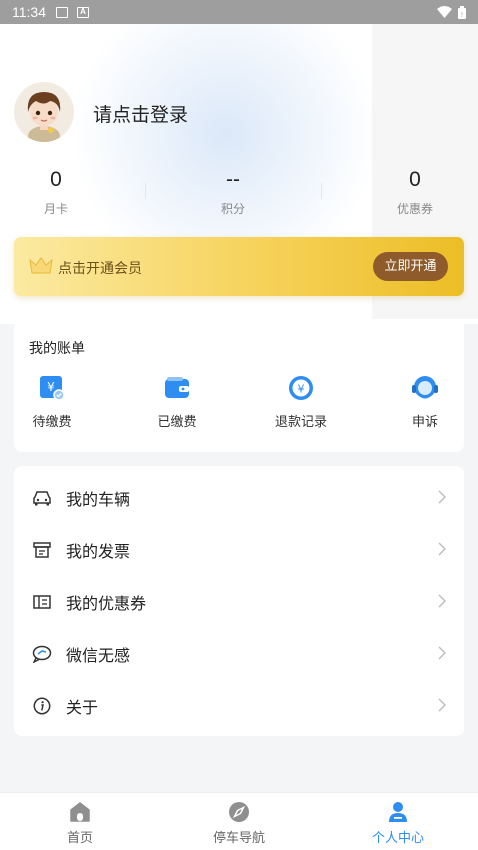 This screenshot has width=478, height=850. Describe the element at coordinates (177, 402) in the screenshot. I see `bill-item-paid: 已缴费` at that location.